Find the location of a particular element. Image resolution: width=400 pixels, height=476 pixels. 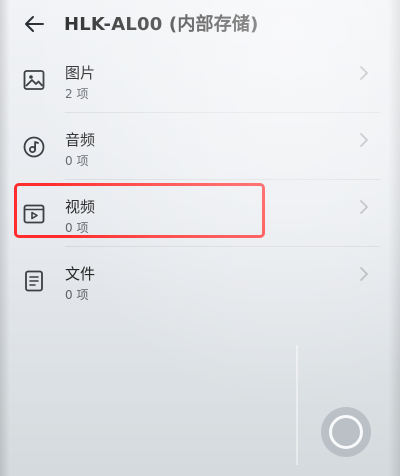

assistive-touch-circle-icon is located at coordinates (346, 432).